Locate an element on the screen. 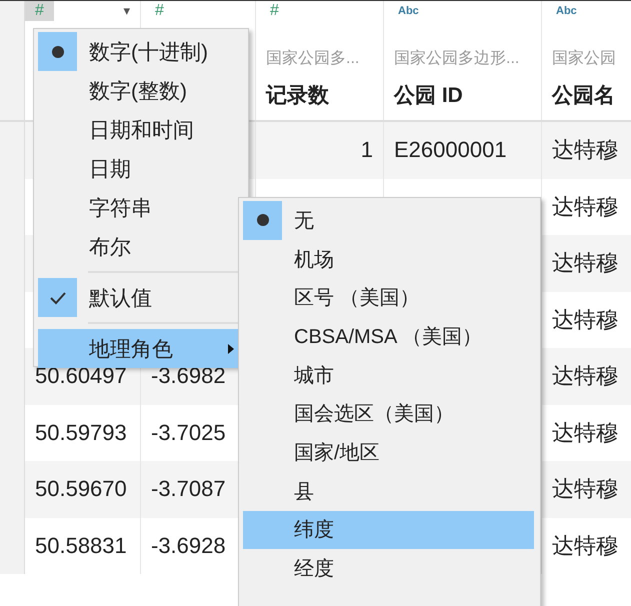 This screenshot has height=606, width=631. table-cell: 达特穆 is located at coordinates (586, 546).